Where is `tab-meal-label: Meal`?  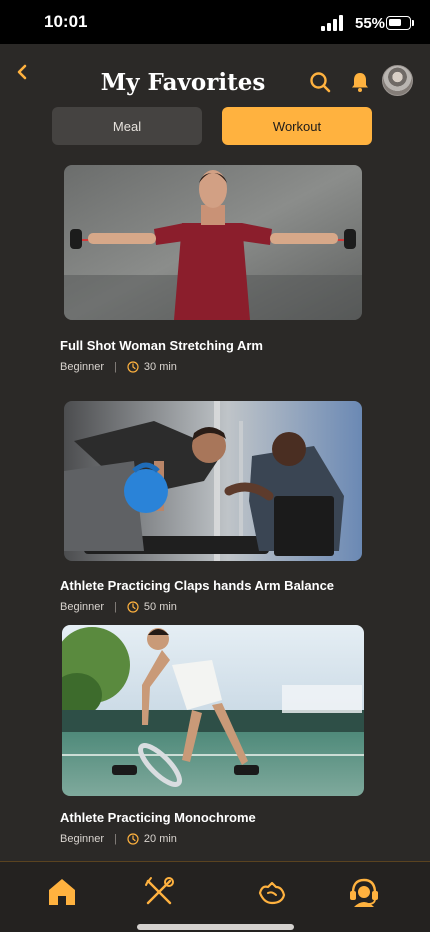 tab-meal-label: Meal is located at coordinates (127, 126).